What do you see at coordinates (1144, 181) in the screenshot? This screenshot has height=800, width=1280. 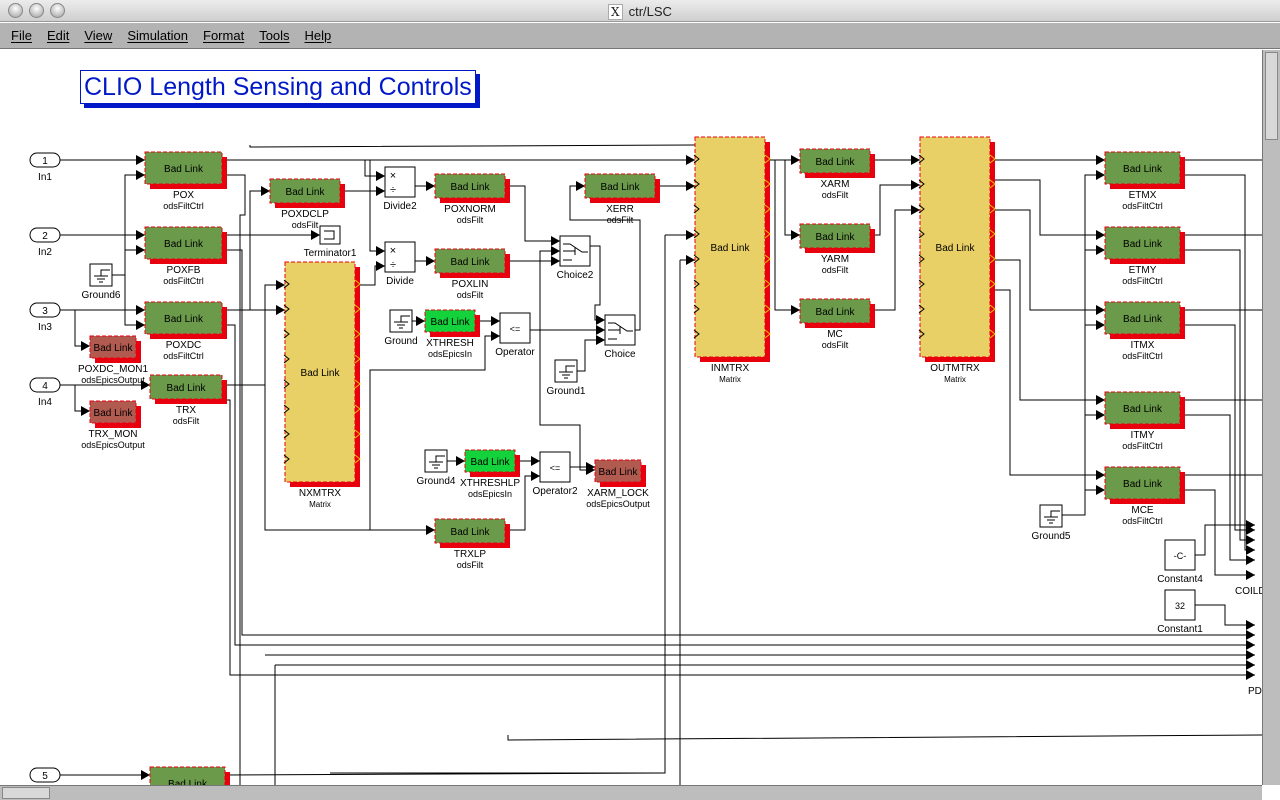 I see `block-etmx: Bad Link ETMXodsFiltCtrl` at bounding box center [1144, 181].